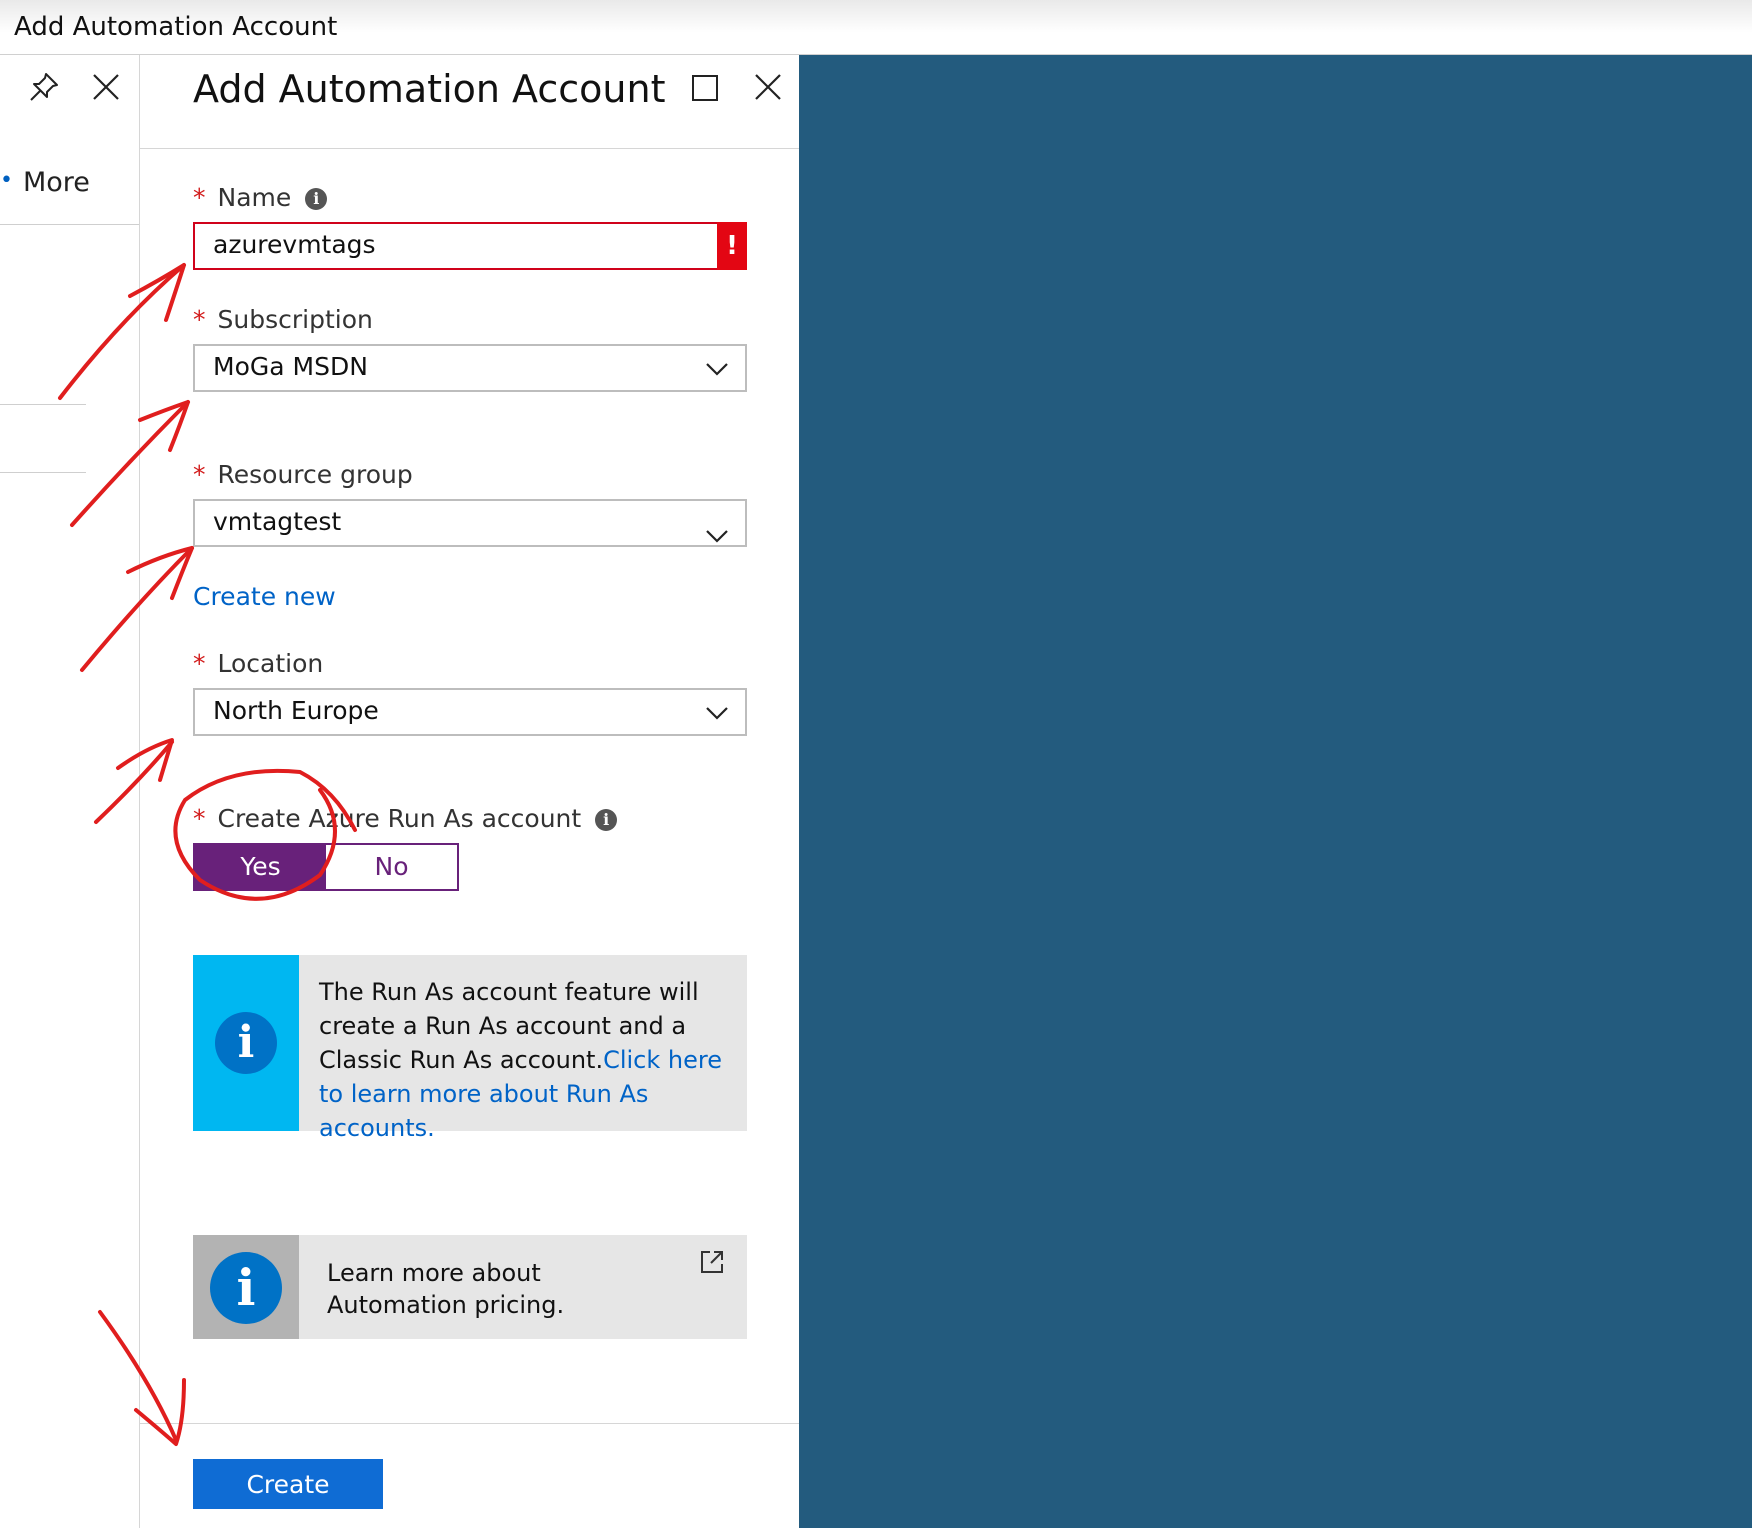 Image resolution: width=1752 pixels, height=1528 pixels. I want to click on pricing-info-text: Learn more about Automation pricing., so click(446, 1289).